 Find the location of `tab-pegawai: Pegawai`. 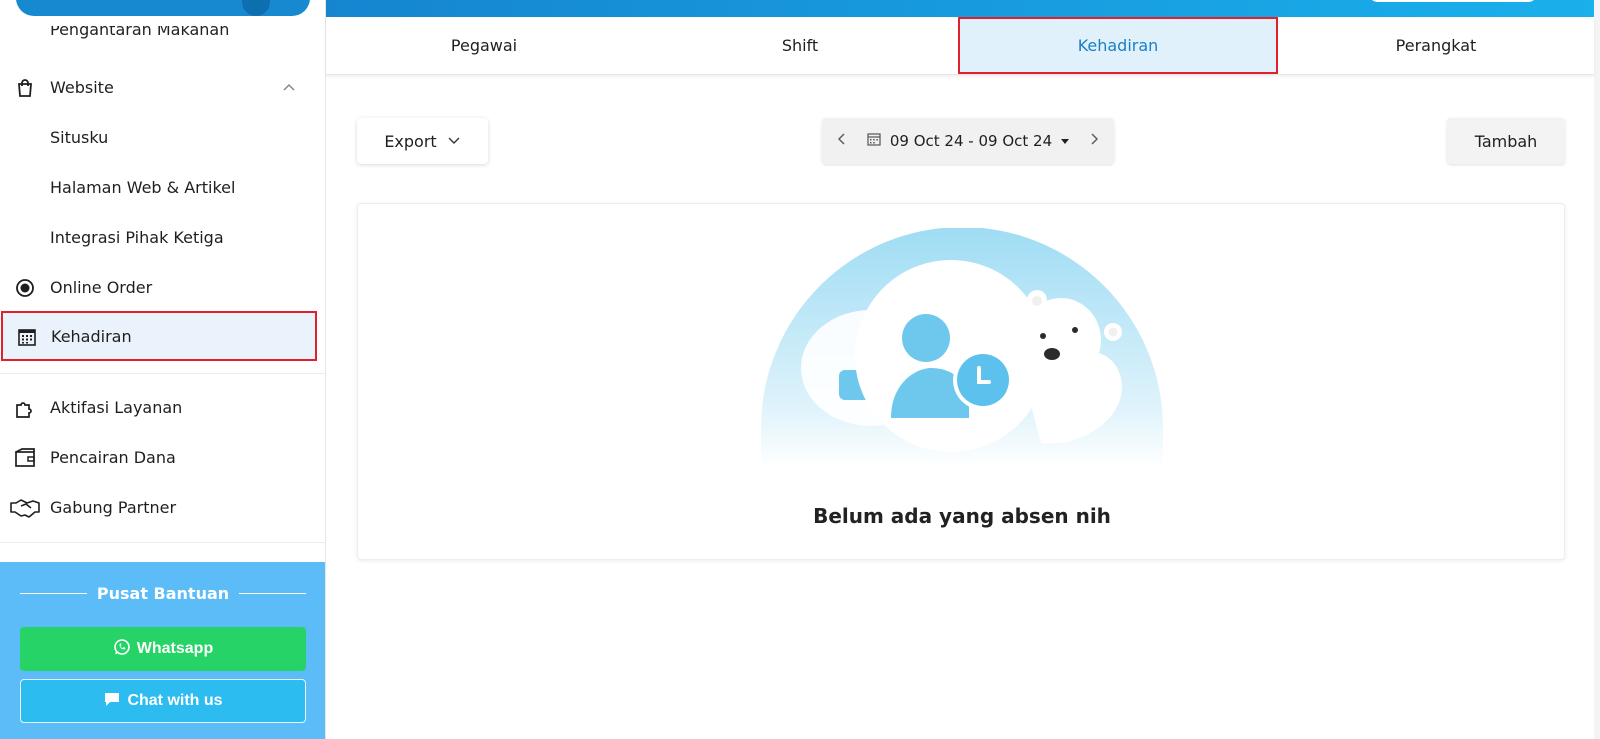

tab-pegawai: Pegawai is located at coordinates (484, 45).